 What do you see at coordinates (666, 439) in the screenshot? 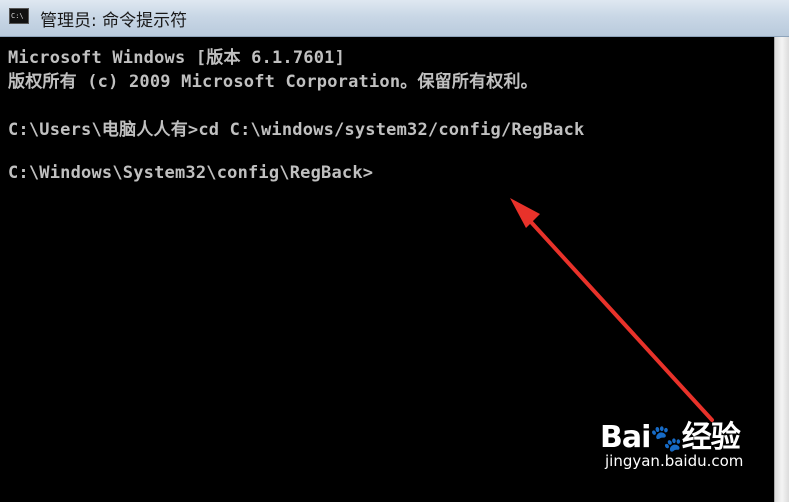
I see `paw-icon: 🐾` at bounding box center [666, 439].